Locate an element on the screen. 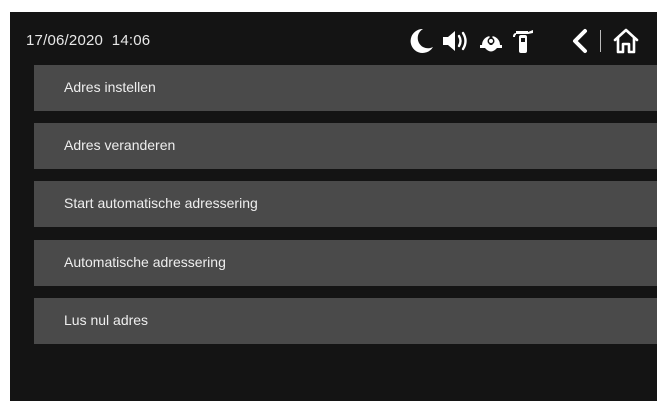 The width and height of the screenshot is (657, 401). menu-item-adres-instellen: Adres instellen is located at coordinates (345, 88).